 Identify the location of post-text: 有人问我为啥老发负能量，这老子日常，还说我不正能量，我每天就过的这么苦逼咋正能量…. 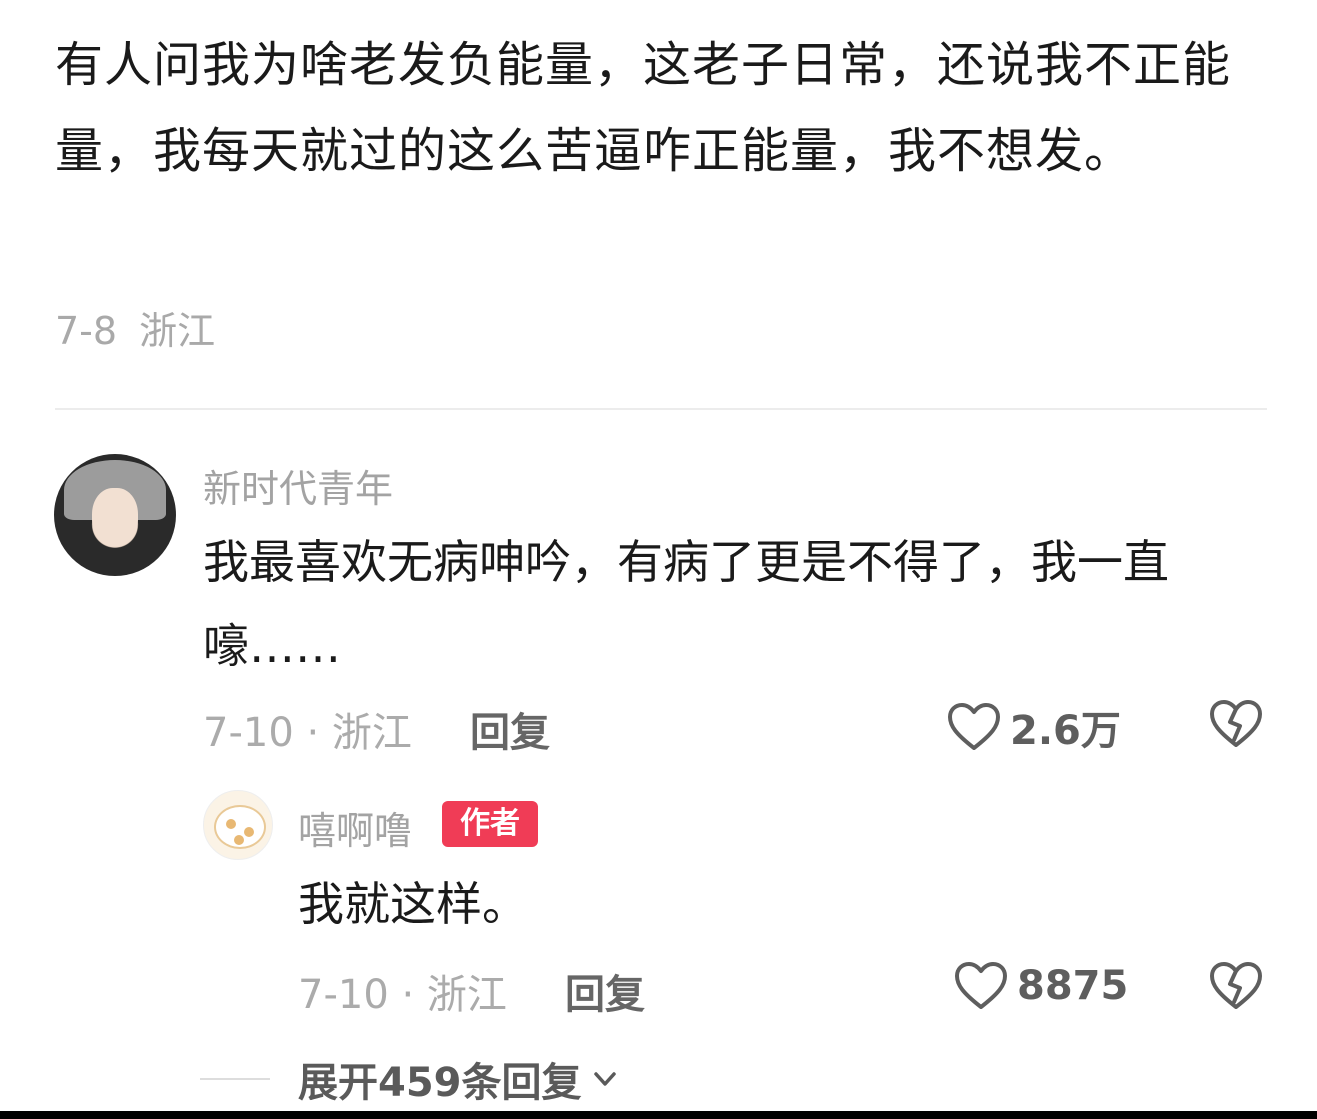
(643, 108).